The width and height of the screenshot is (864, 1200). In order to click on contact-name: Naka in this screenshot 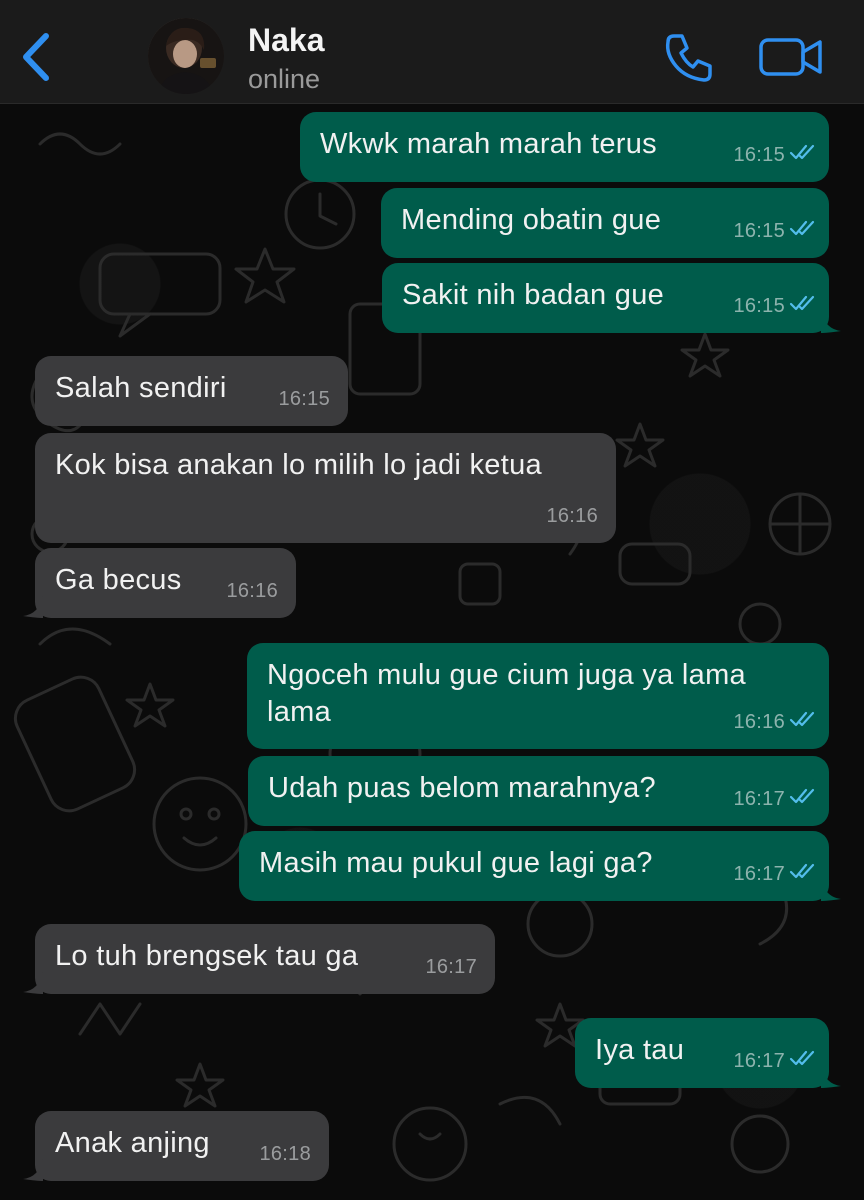, I will do `click(286, 40)`.